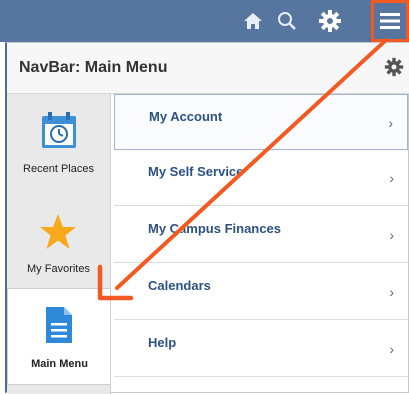 The width and height of the screenshot is (409, 394). What do you see at coordinates (394, 69) in the screenshot?
I see `panel-gear-icon` at bounding box center [394, 69].